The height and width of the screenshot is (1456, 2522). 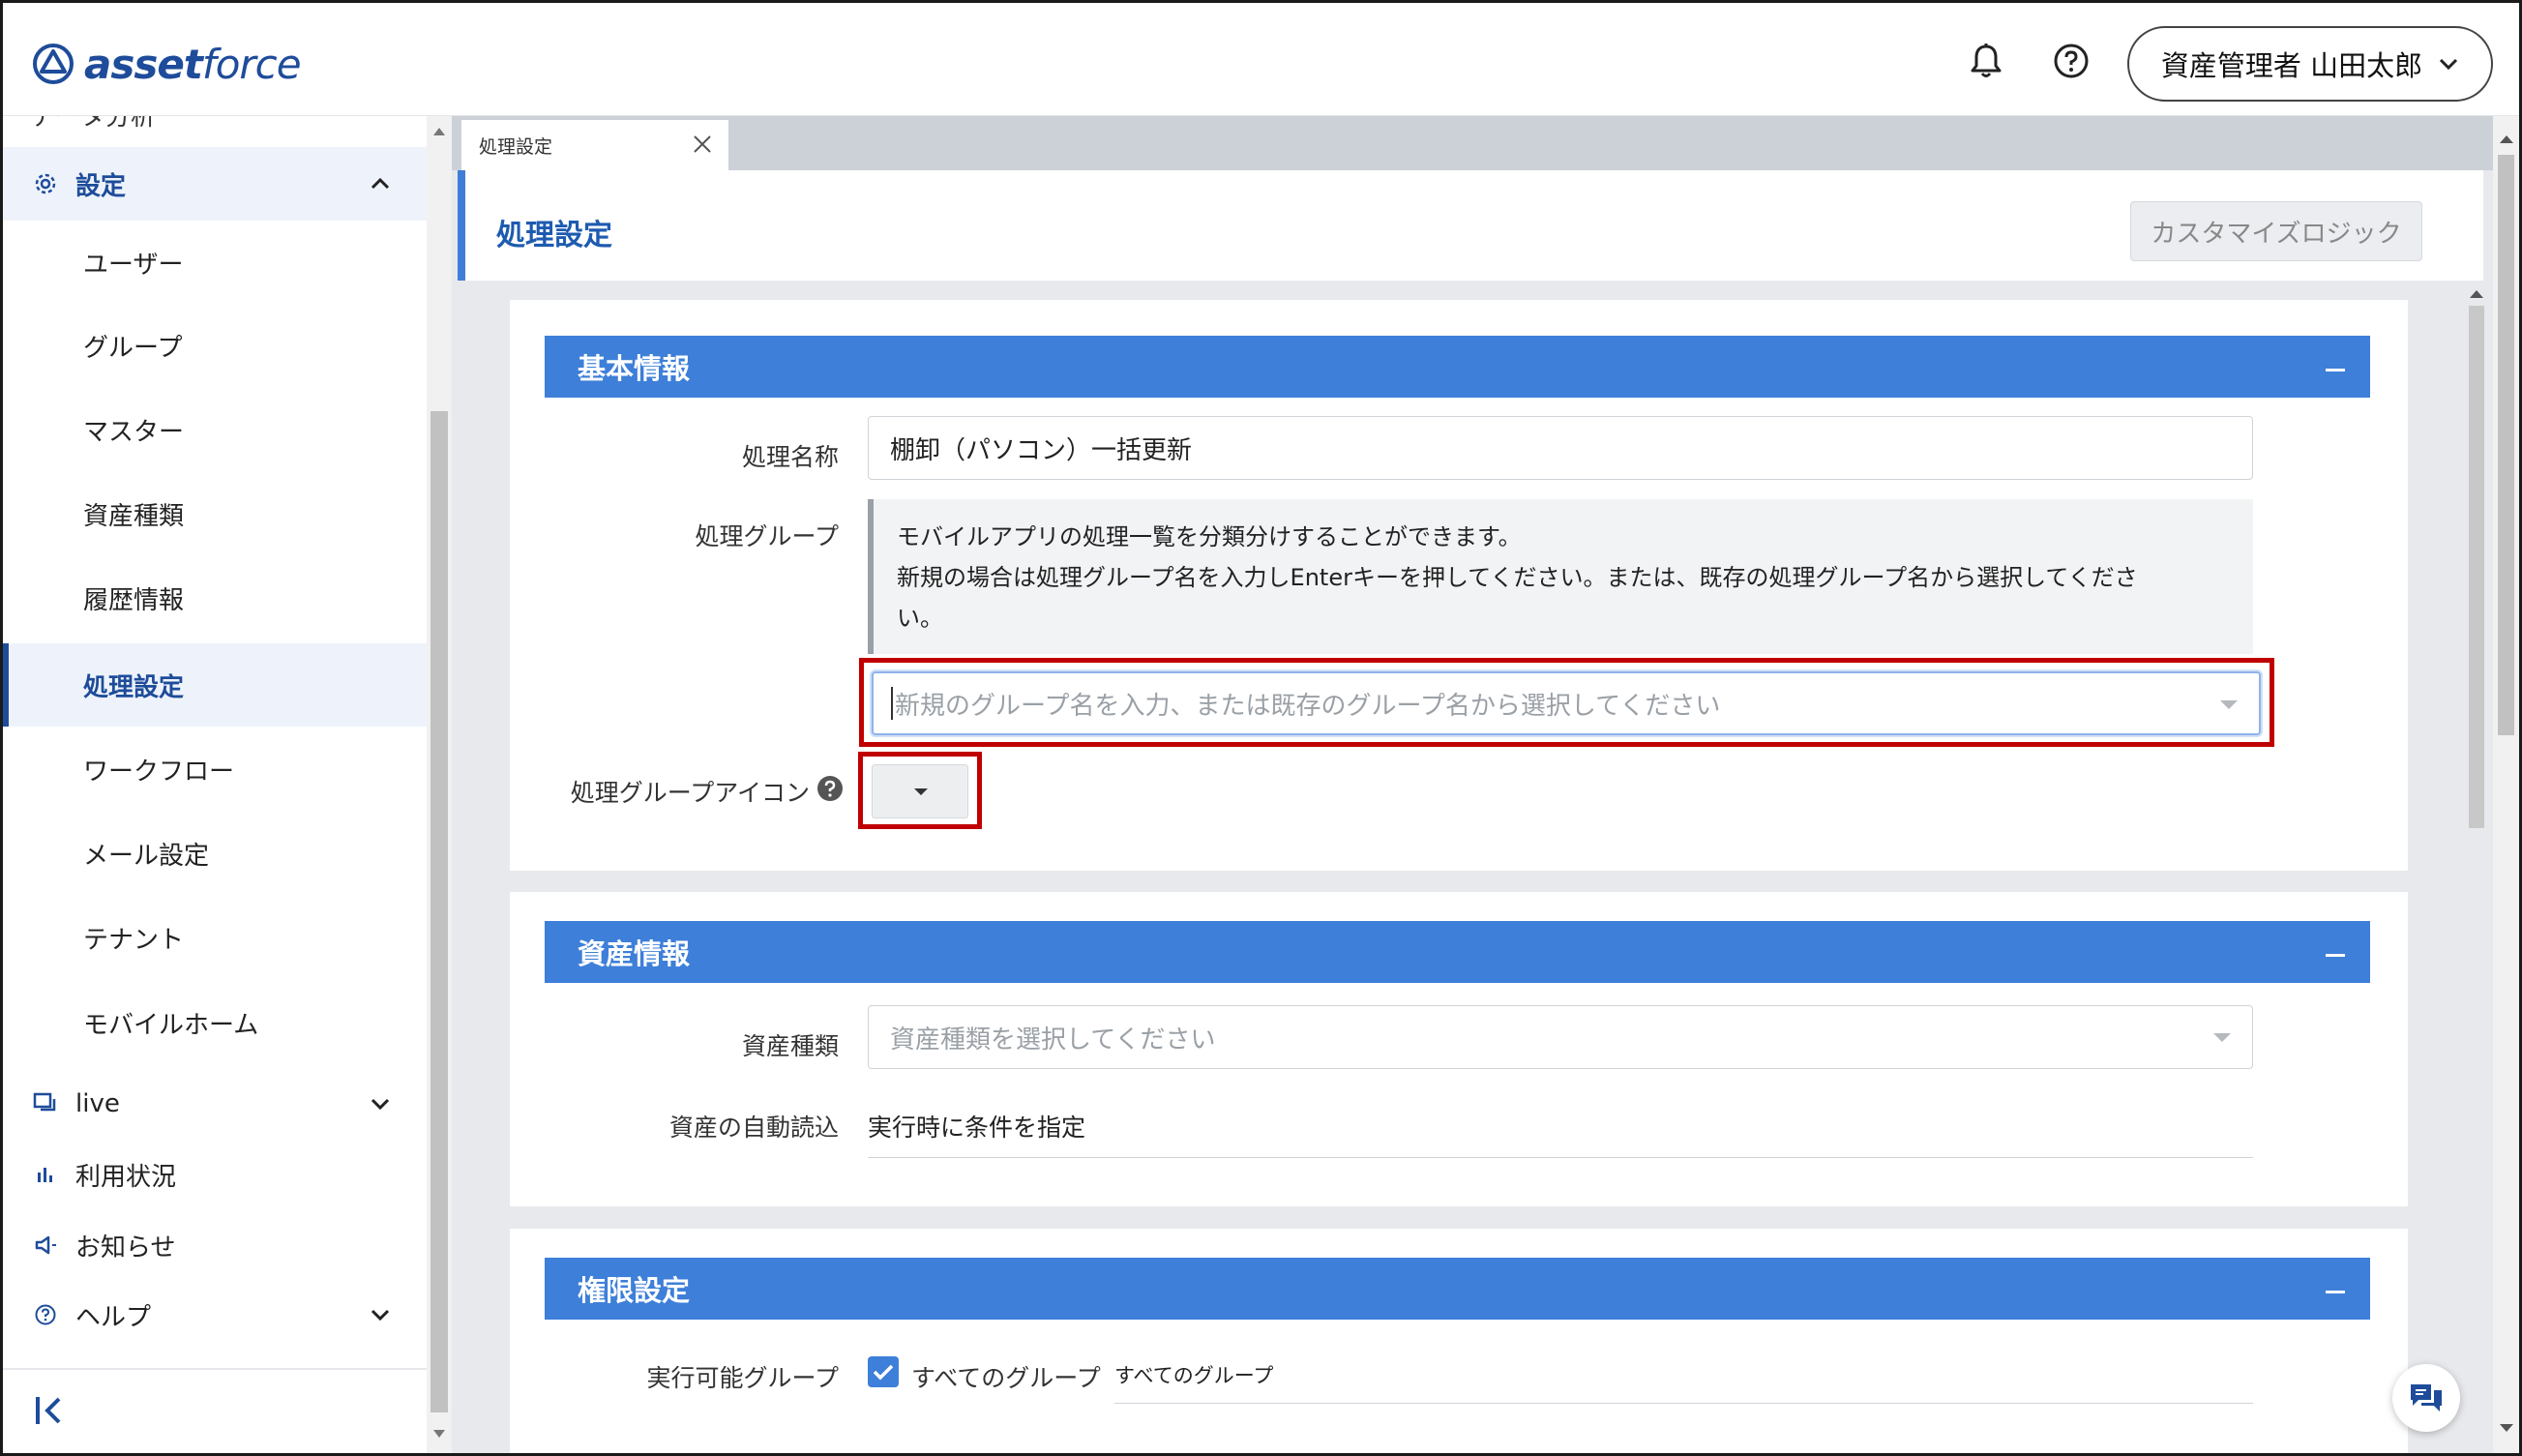 I want to click on bar-chart-icon, so click(x=46, y=1174).